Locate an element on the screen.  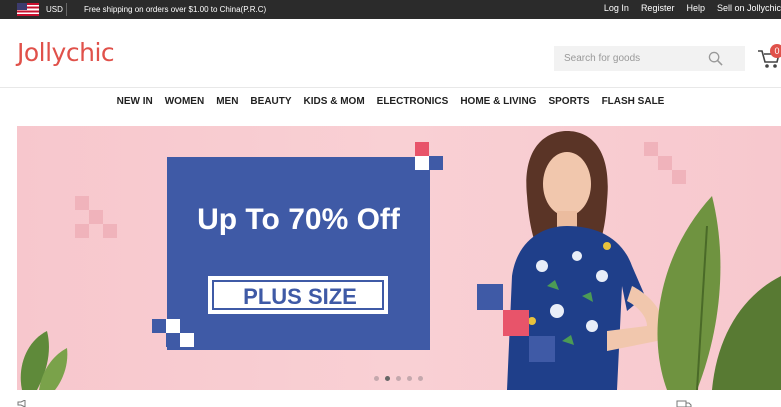
nav-beauty: BEAUTY is located at coordinates (270, 102).